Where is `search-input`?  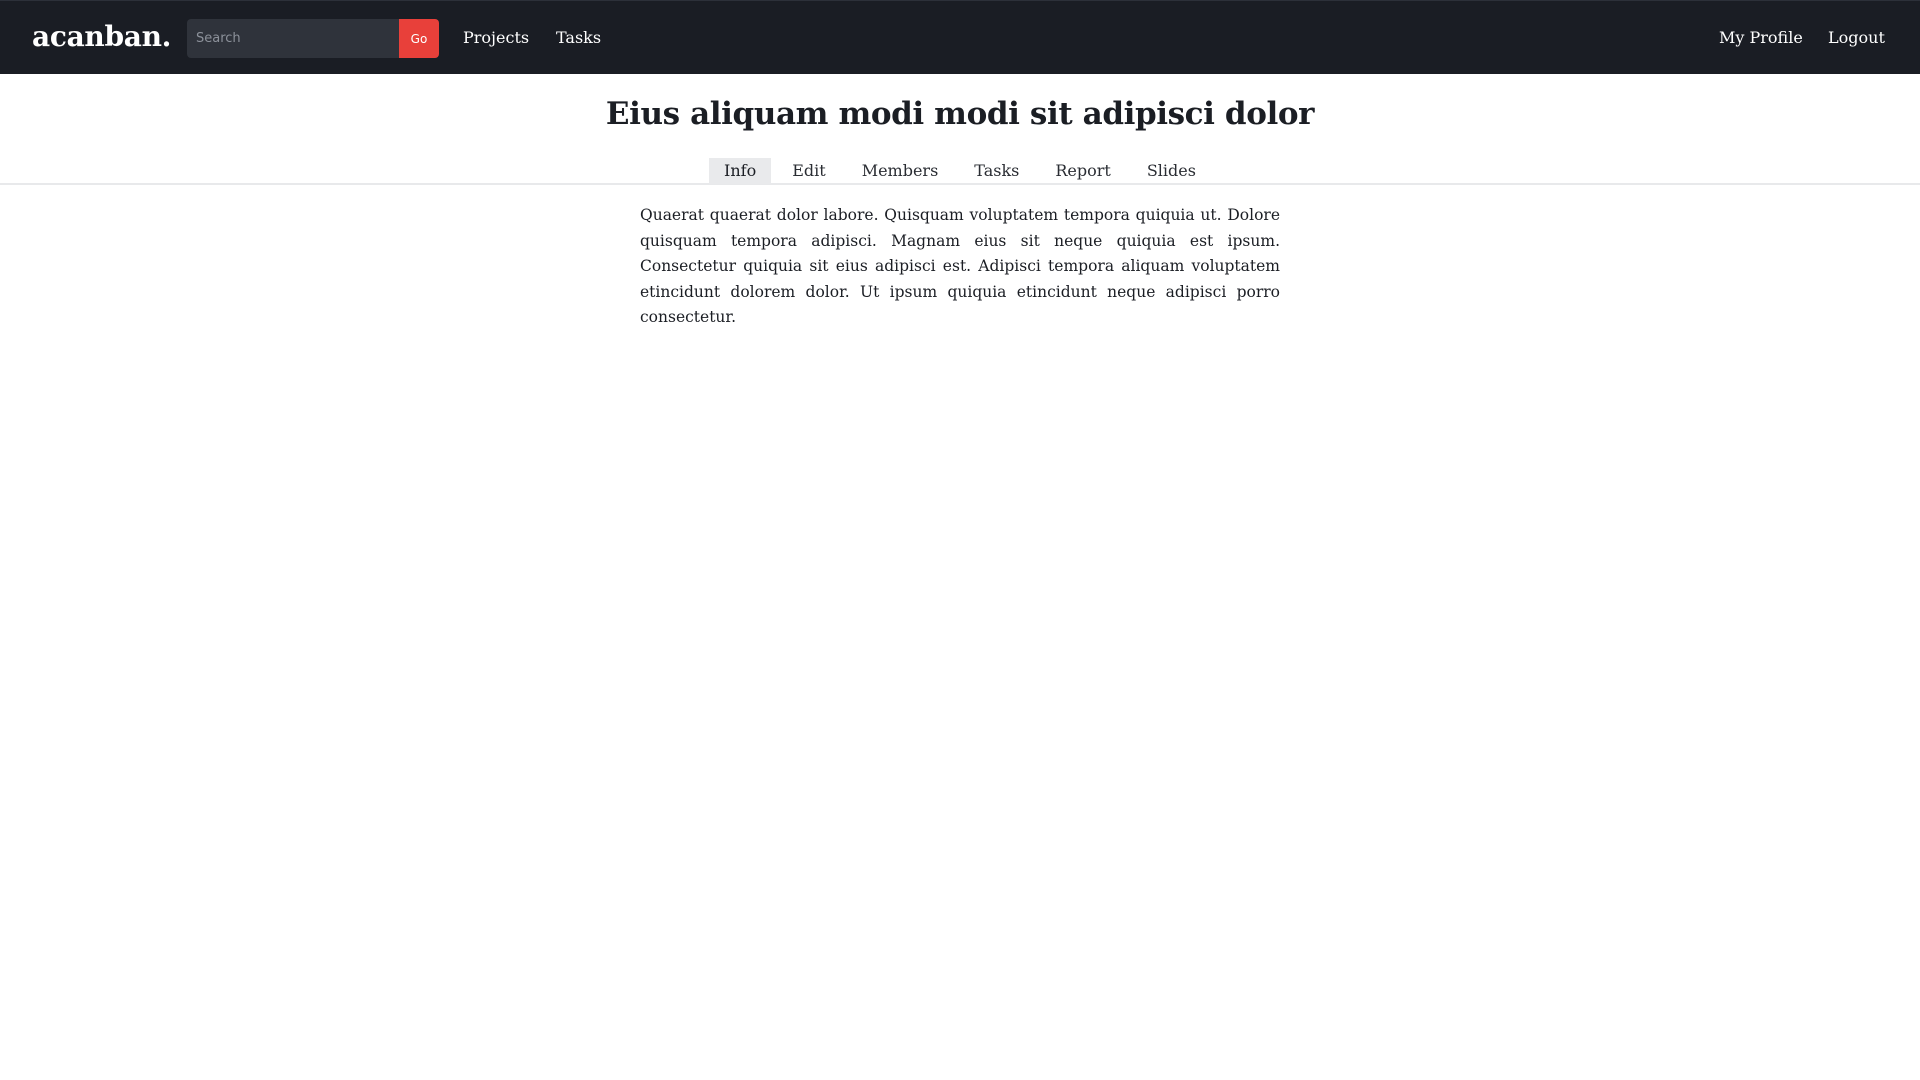
search-input is located at coordinates (293, 38).